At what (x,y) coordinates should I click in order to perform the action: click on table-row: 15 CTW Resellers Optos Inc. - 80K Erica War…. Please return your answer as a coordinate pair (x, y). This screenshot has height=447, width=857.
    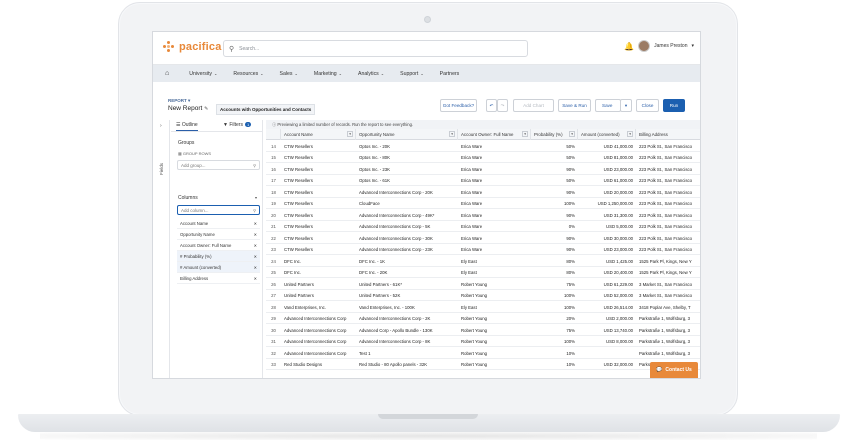
    Looking at the image, I should click on (483, 157).